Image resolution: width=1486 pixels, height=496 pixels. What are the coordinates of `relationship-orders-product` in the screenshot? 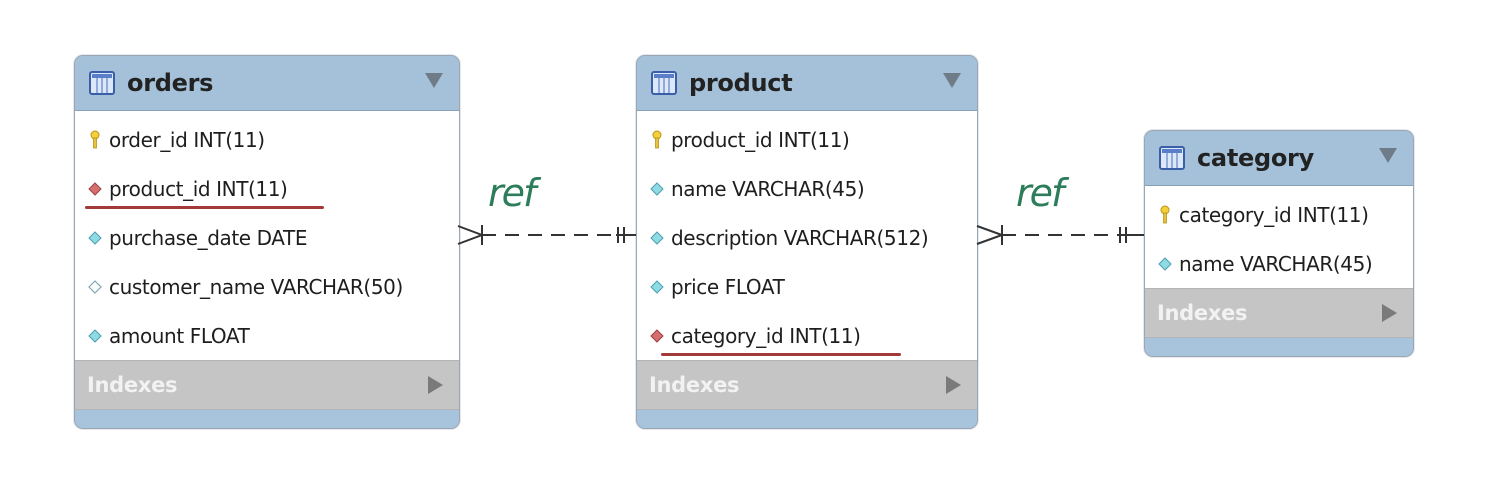 It's located at (546, 235).